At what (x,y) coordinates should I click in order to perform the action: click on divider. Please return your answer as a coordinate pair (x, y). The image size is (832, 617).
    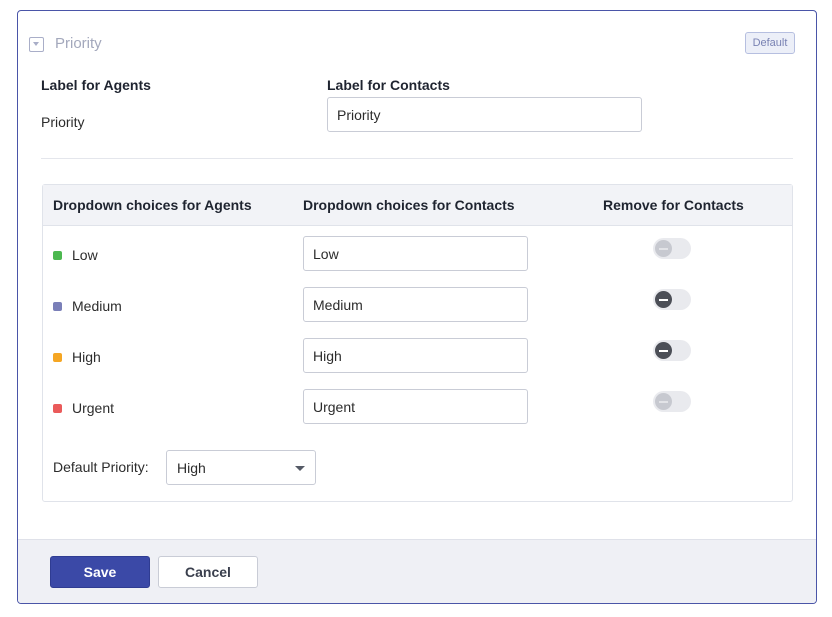
    Looking at the image, I should click on (417, 158).